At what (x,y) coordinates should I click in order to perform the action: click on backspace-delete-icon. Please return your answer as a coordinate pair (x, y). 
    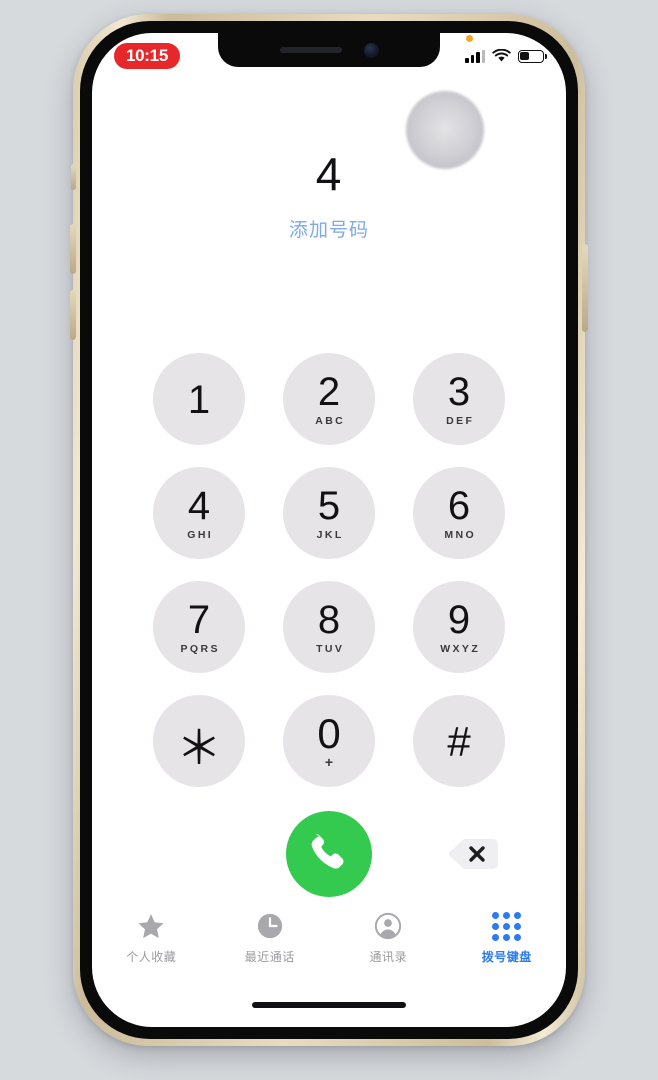
    Looking at the image, I should click on (473, 854).